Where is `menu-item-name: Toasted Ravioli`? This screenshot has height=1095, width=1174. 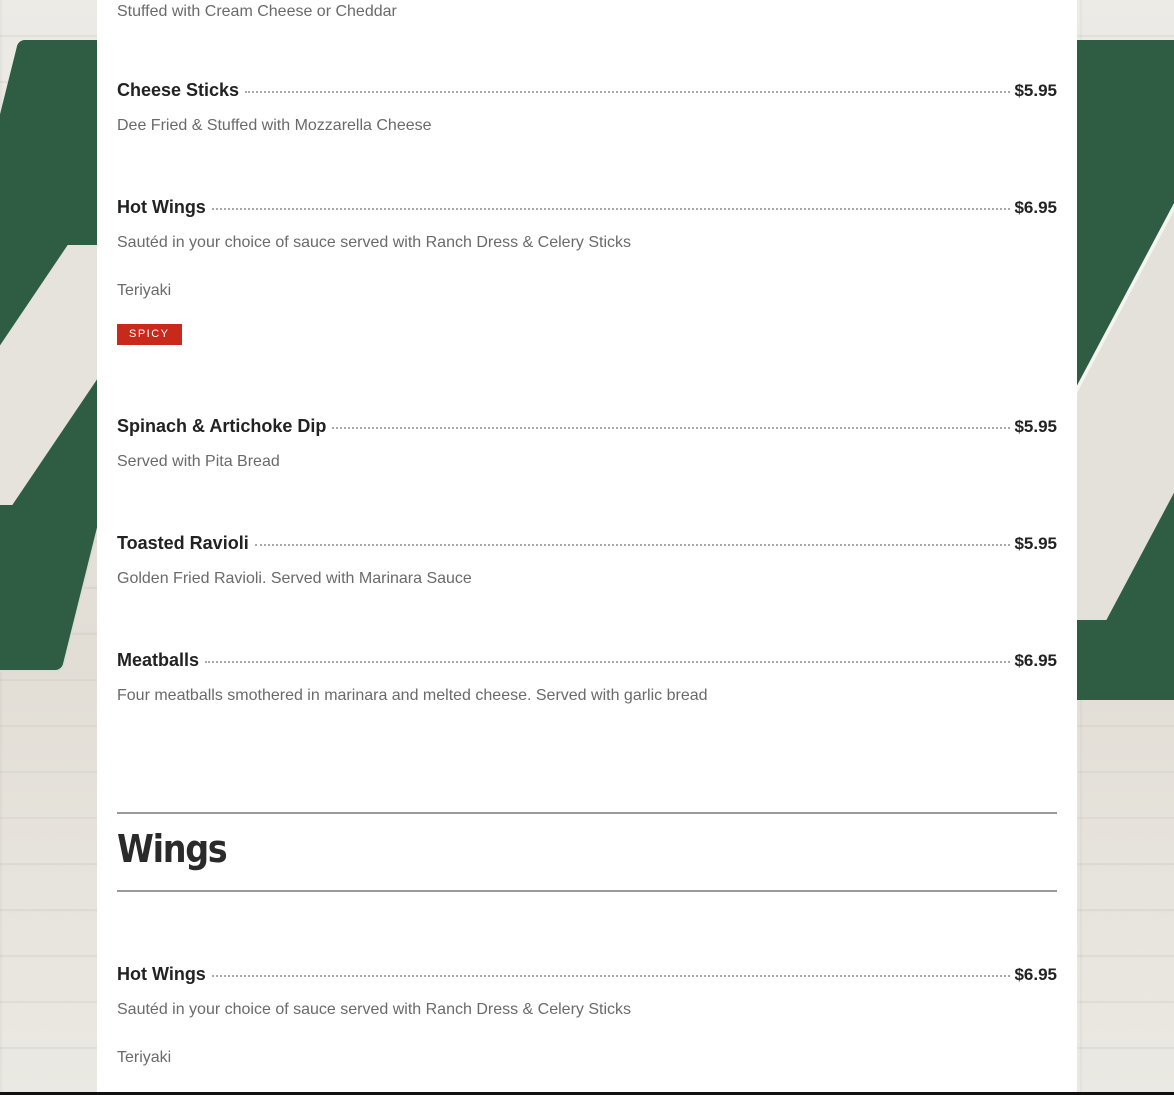 menu-item-name: Toasted Ravioli is located at coordinates (183, 543).